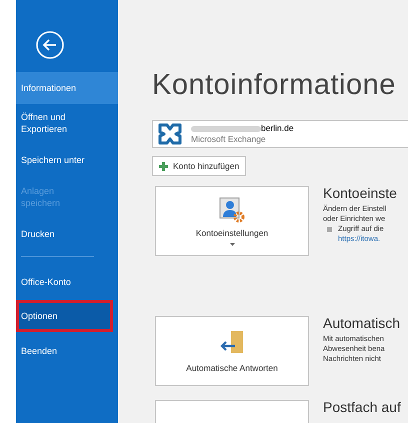  What do you see at coordinates (67, 233) in the screenshot?
I see `sidebar-item: Drucken` at bounding box center [67, 233].